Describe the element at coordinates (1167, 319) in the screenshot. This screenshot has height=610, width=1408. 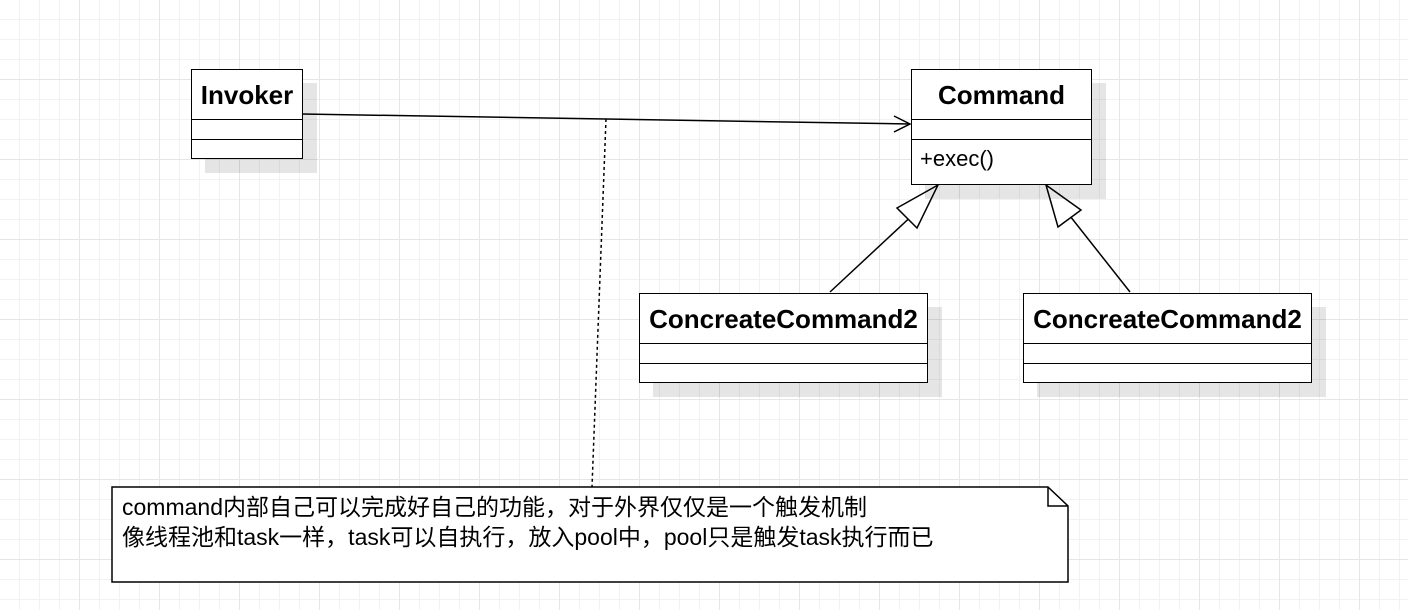
I see `class-concrete-right-name: ConcreateCommand2` at that location.